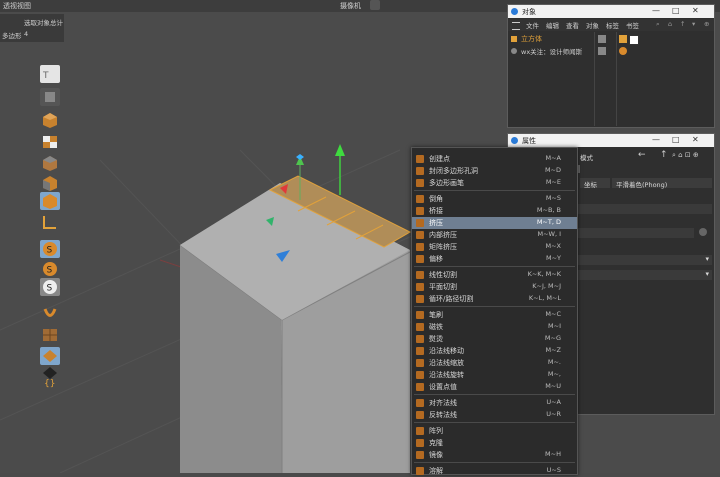  I want to click on menu-item: 对齐法线 U~A, so click(494, 403).